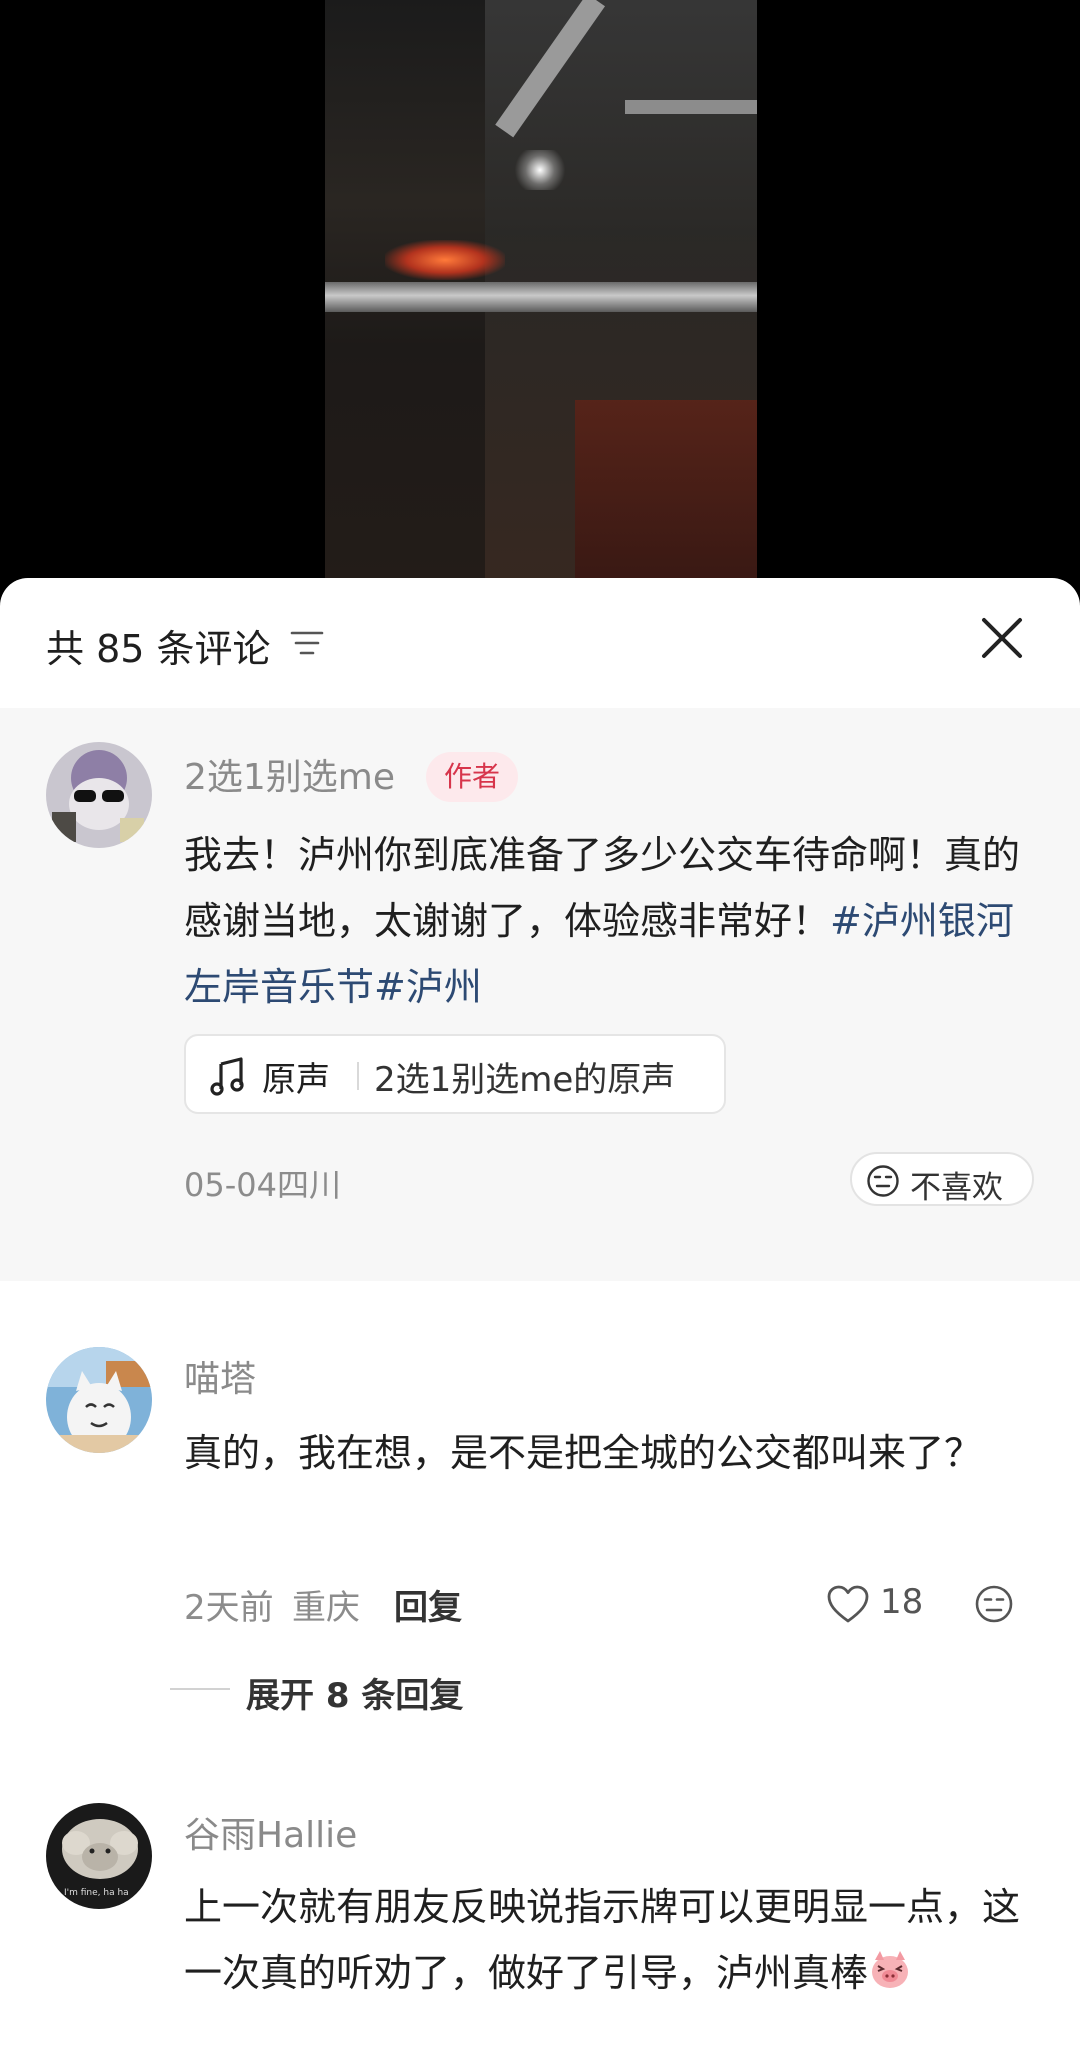  What do you see at coordinates (326, 1608) in the screenshot?
I see `comment-location: 重庆` at bounding box center [326, 1608].